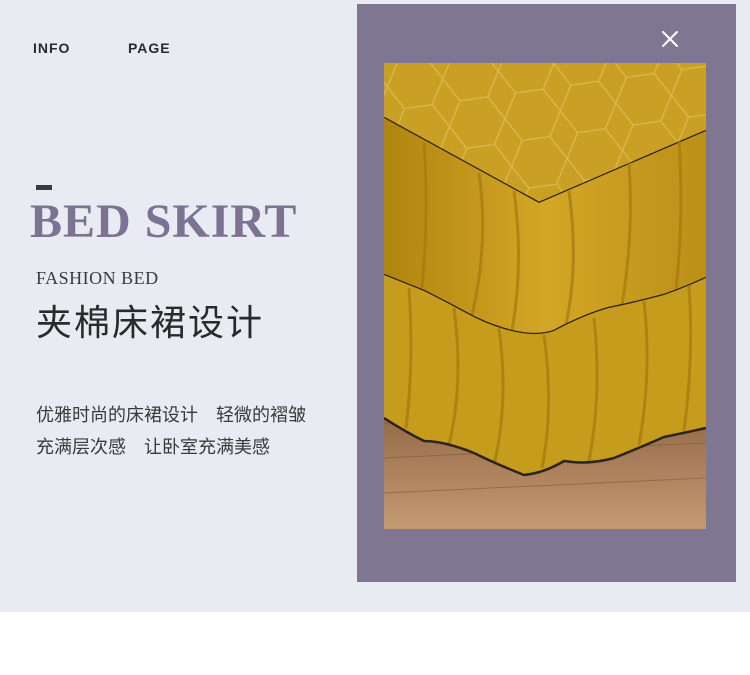  Describe the element at coordinates (97, 278) in the screenshot. I see `page-subtitle: FASHION BED` at that location.